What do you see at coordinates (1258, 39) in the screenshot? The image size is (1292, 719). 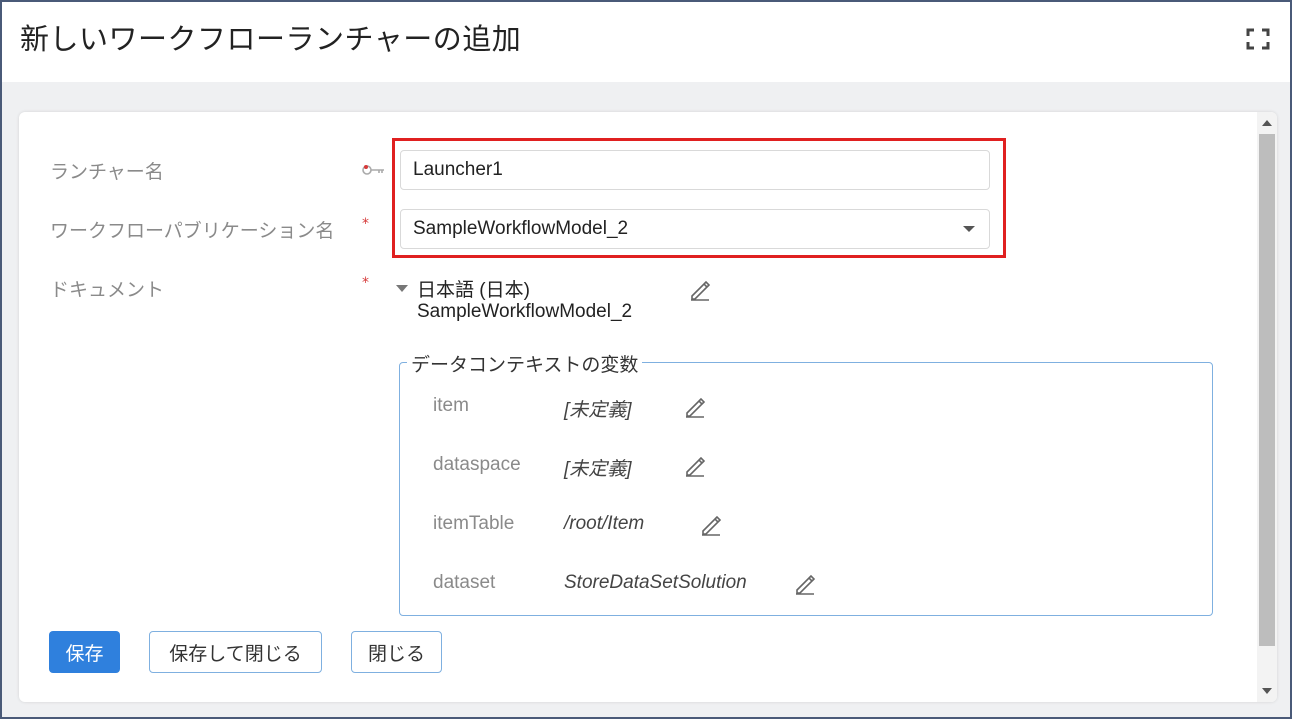 I see `fullscreen-icon` at bounding box center [1258, 39].